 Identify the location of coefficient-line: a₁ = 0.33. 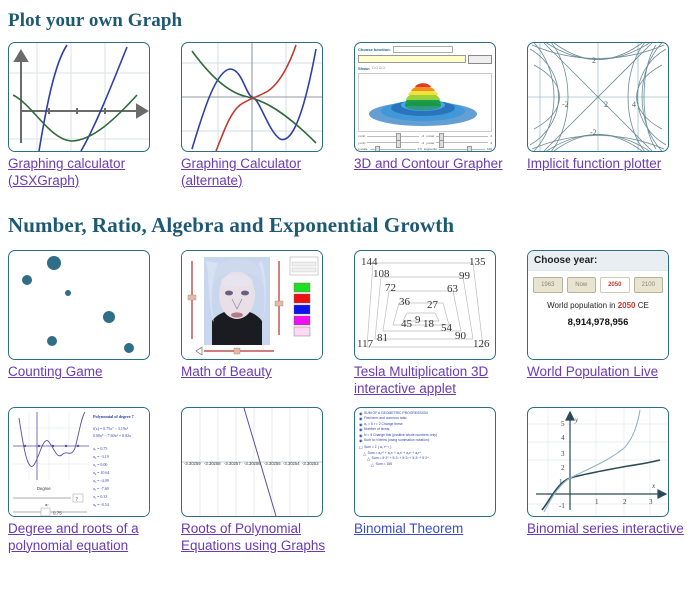
(100, 496).